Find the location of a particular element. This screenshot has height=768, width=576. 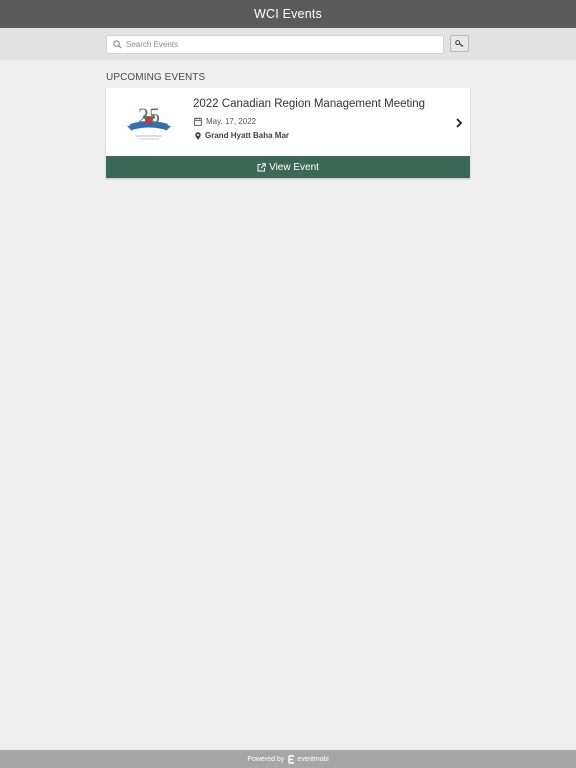

chevron-right-icon is located at coordinates (459, 123).